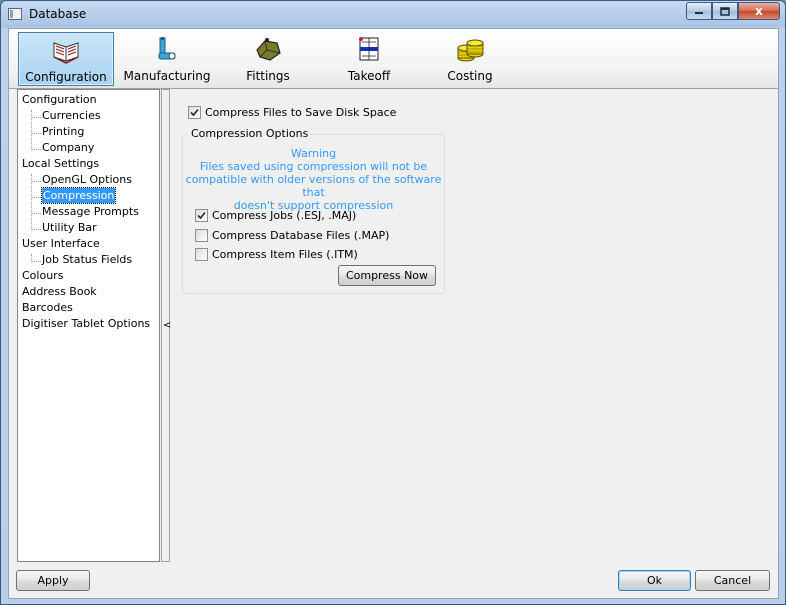 The image size is (786, 605). I want to click on tool-fittings: Fittings, so click(268, 59).